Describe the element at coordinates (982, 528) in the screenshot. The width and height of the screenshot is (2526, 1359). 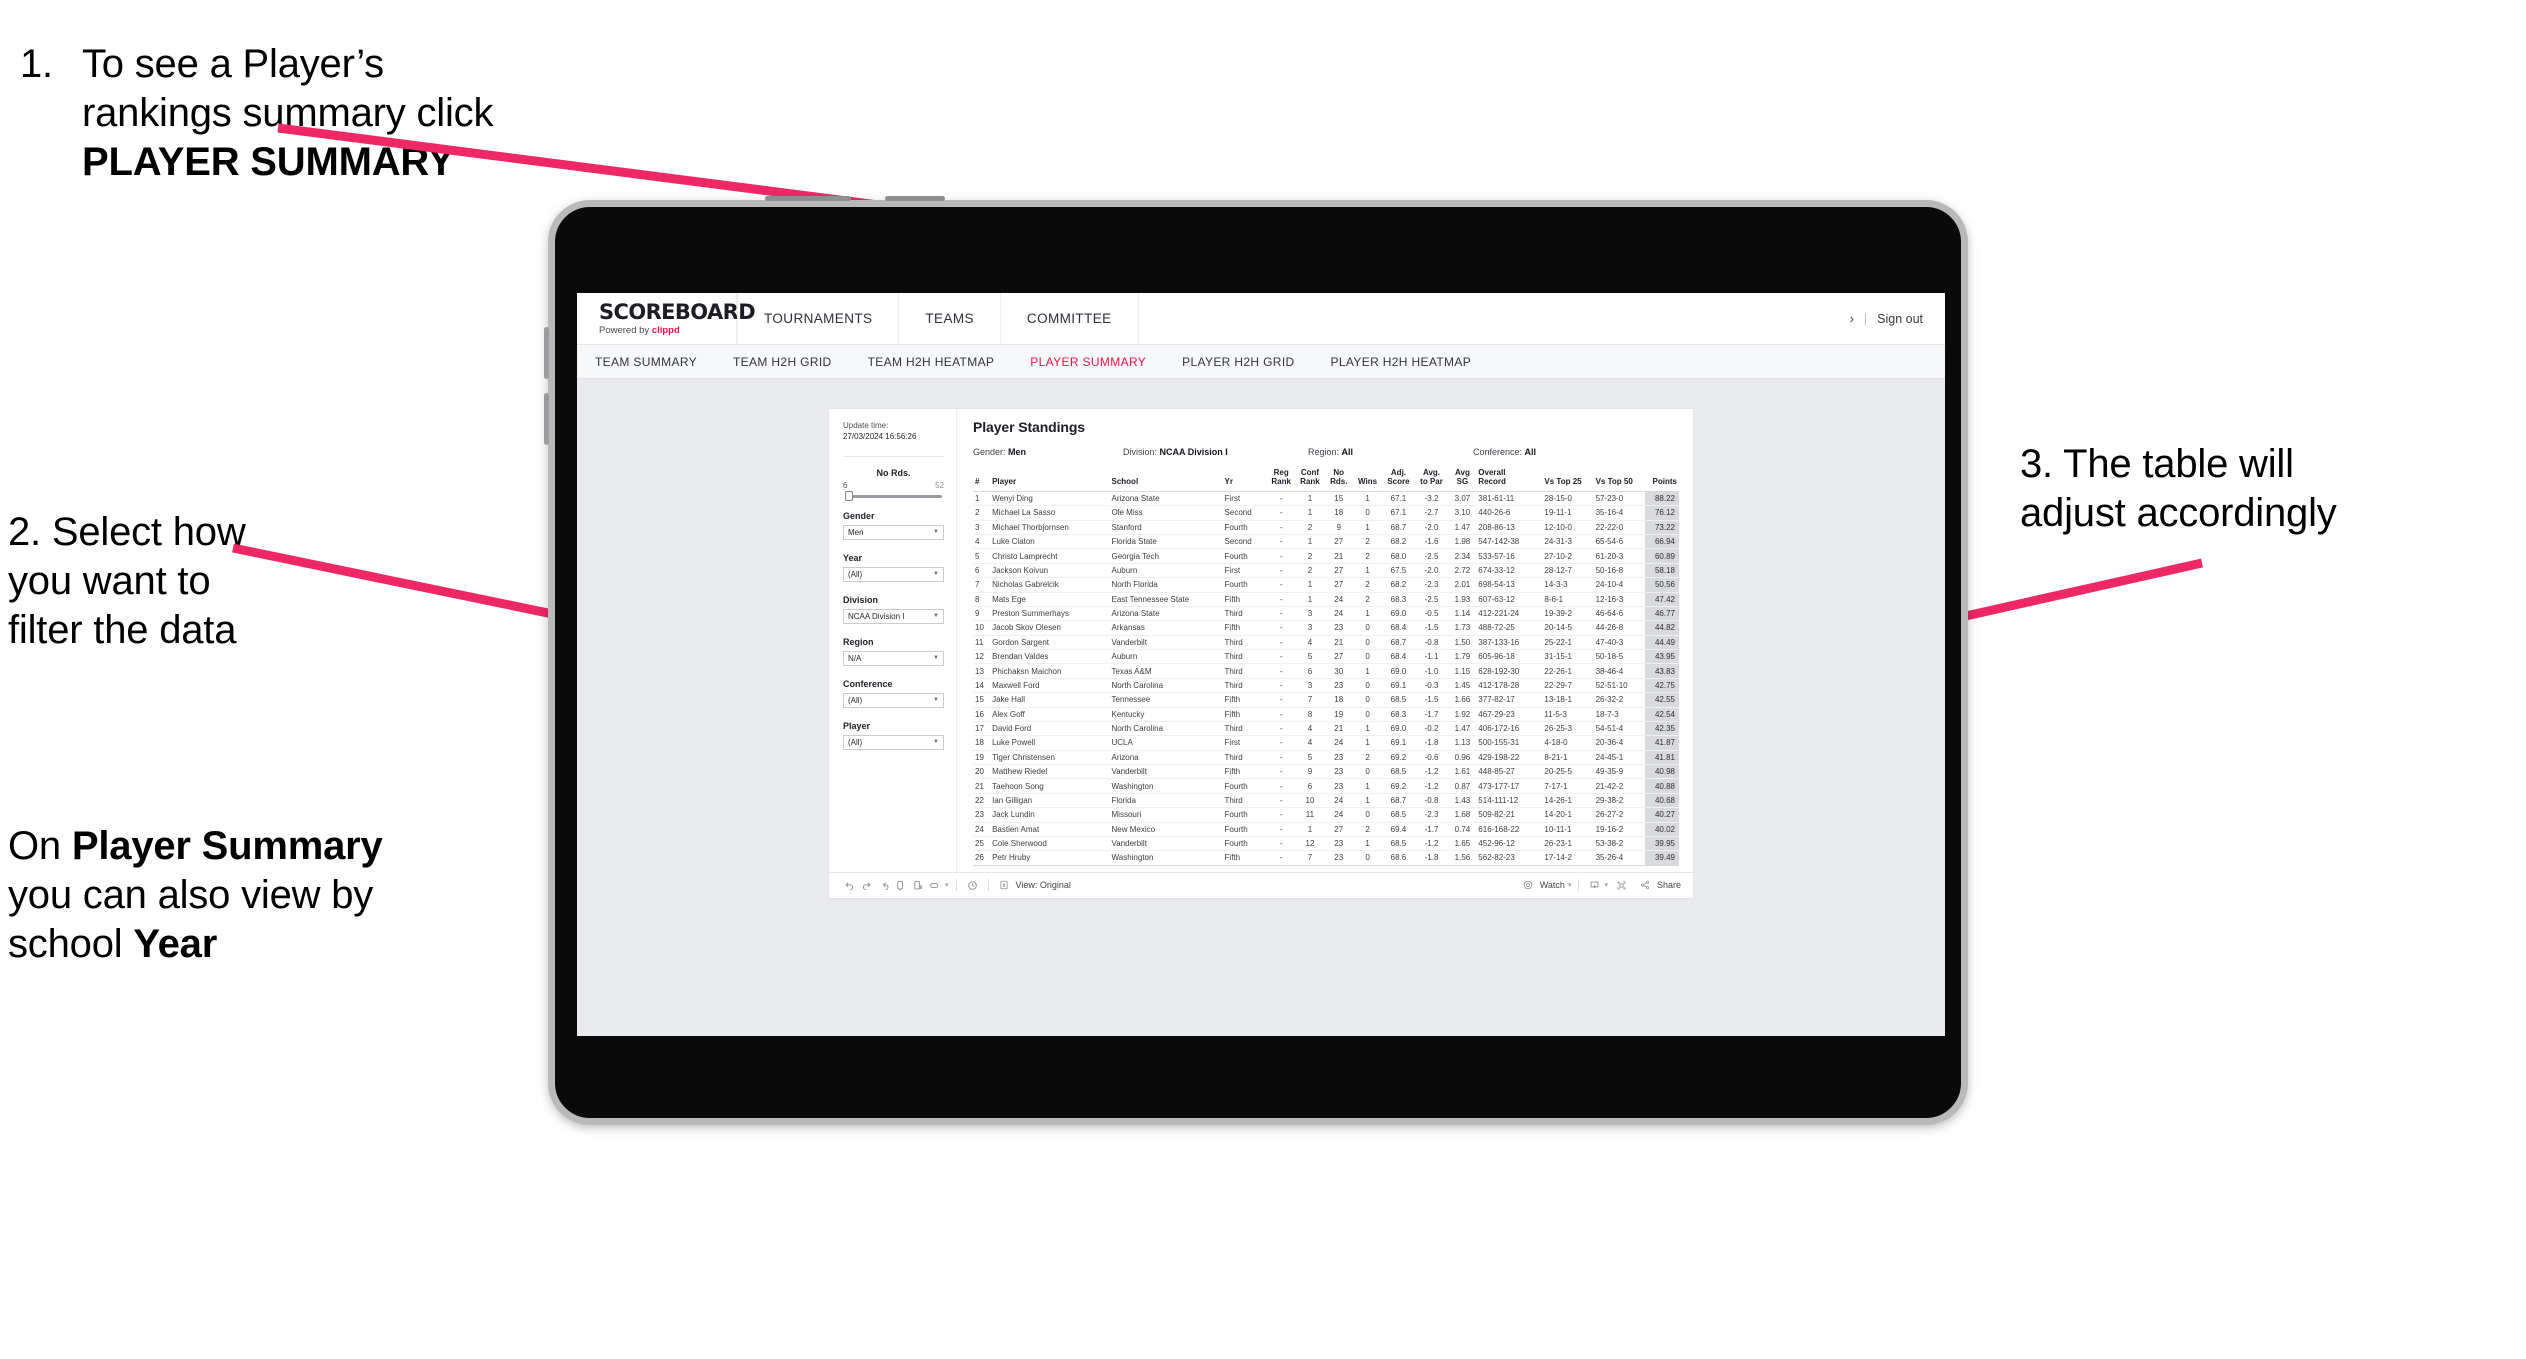
I see `col-rank-cell: 3` at that location.